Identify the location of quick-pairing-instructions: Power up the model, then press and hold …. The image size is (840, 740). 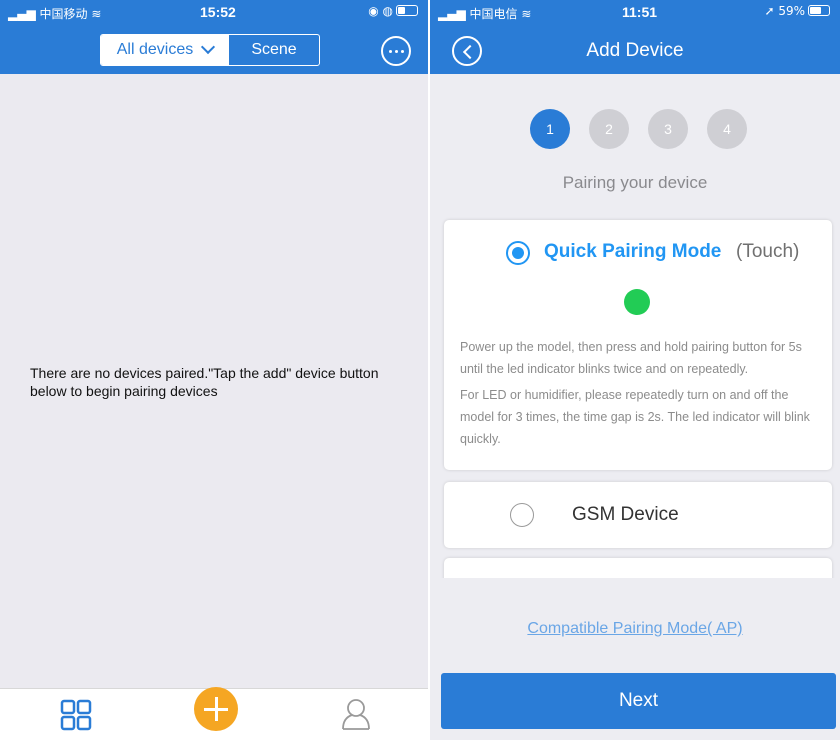
(631, 358).